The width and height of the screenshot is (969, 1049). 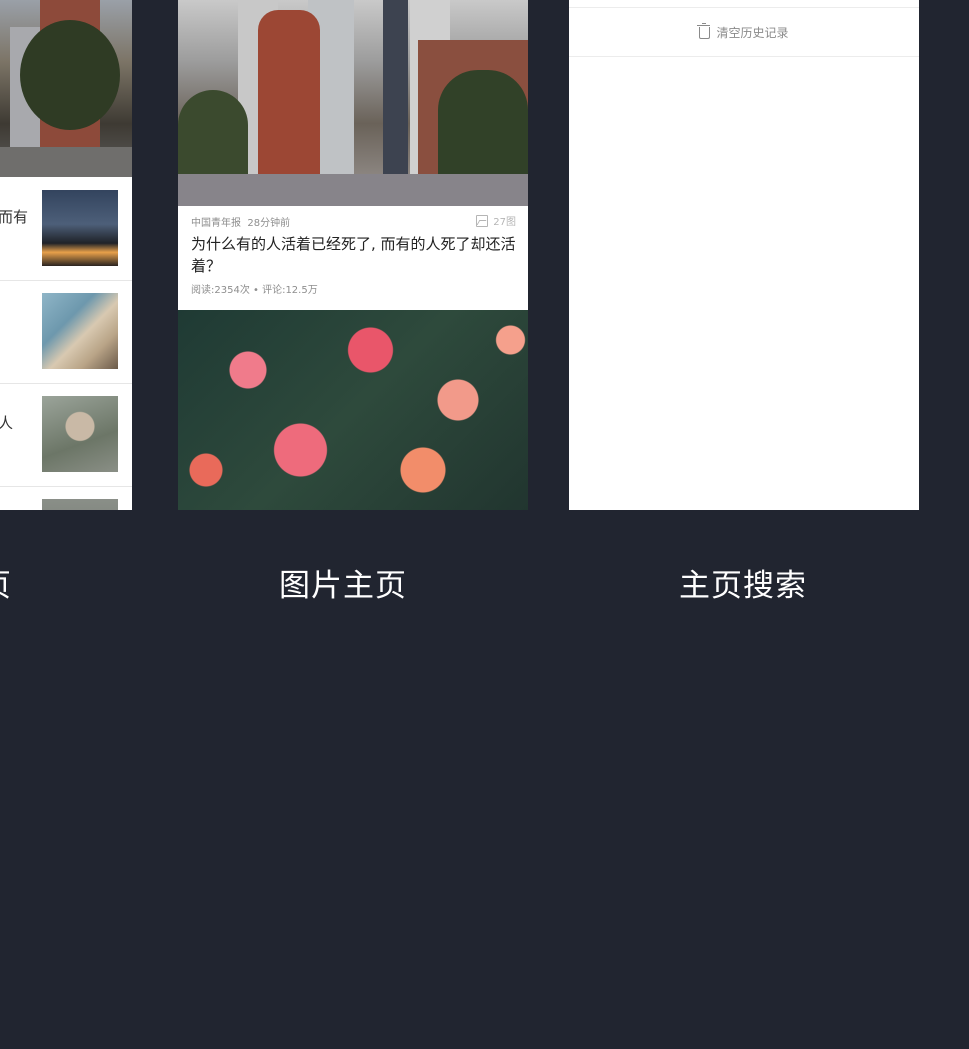 I want to click on list-item: 而有, so click(x=66, y=229).